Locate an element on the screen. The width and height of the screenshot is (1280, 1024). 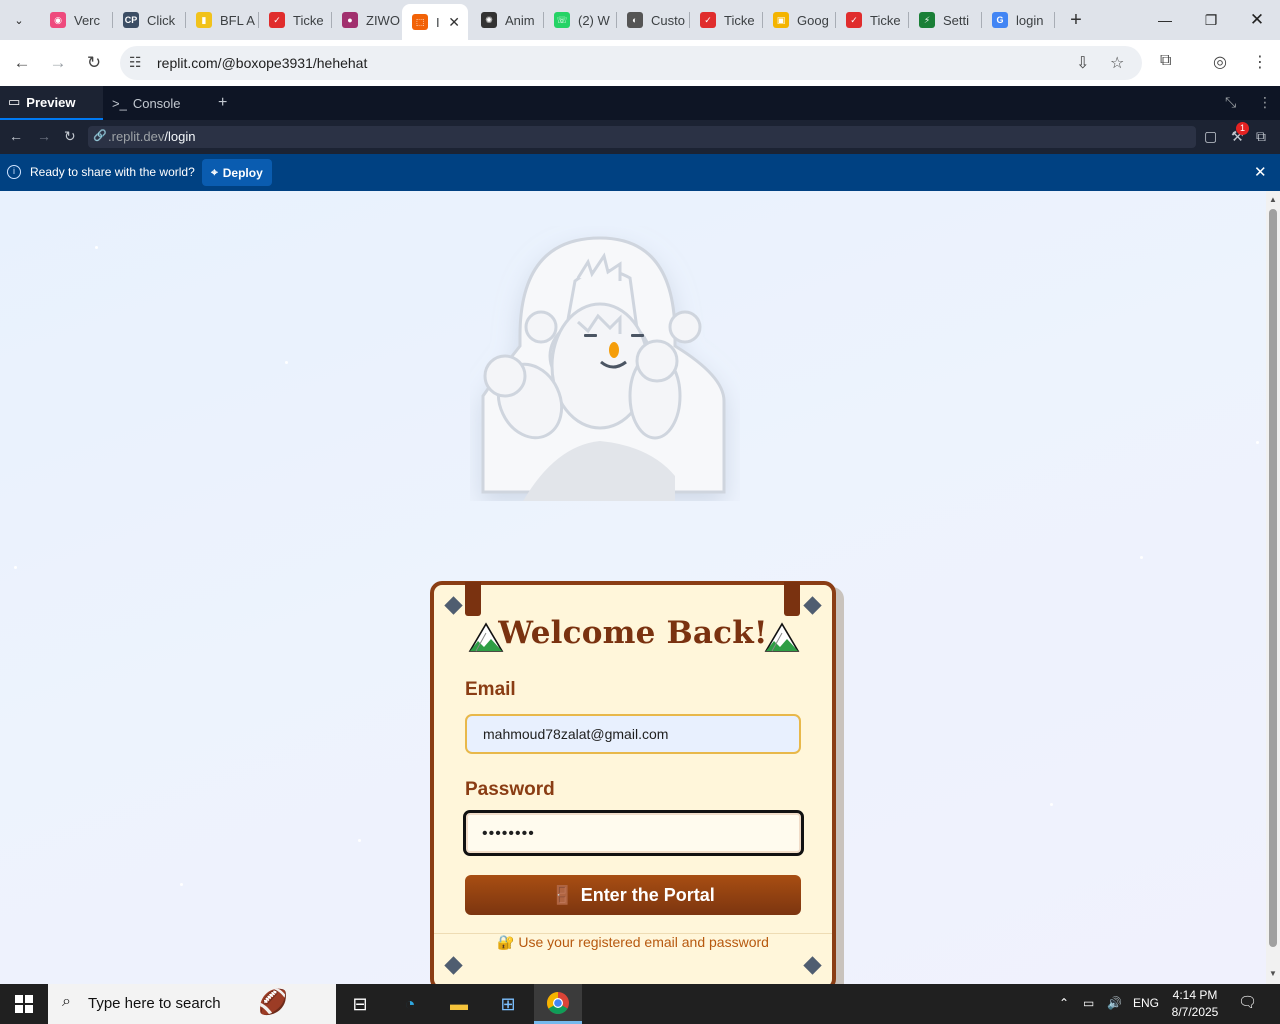
chrome-menu-icon: ⋮ is located at coordinates (1260, 62).